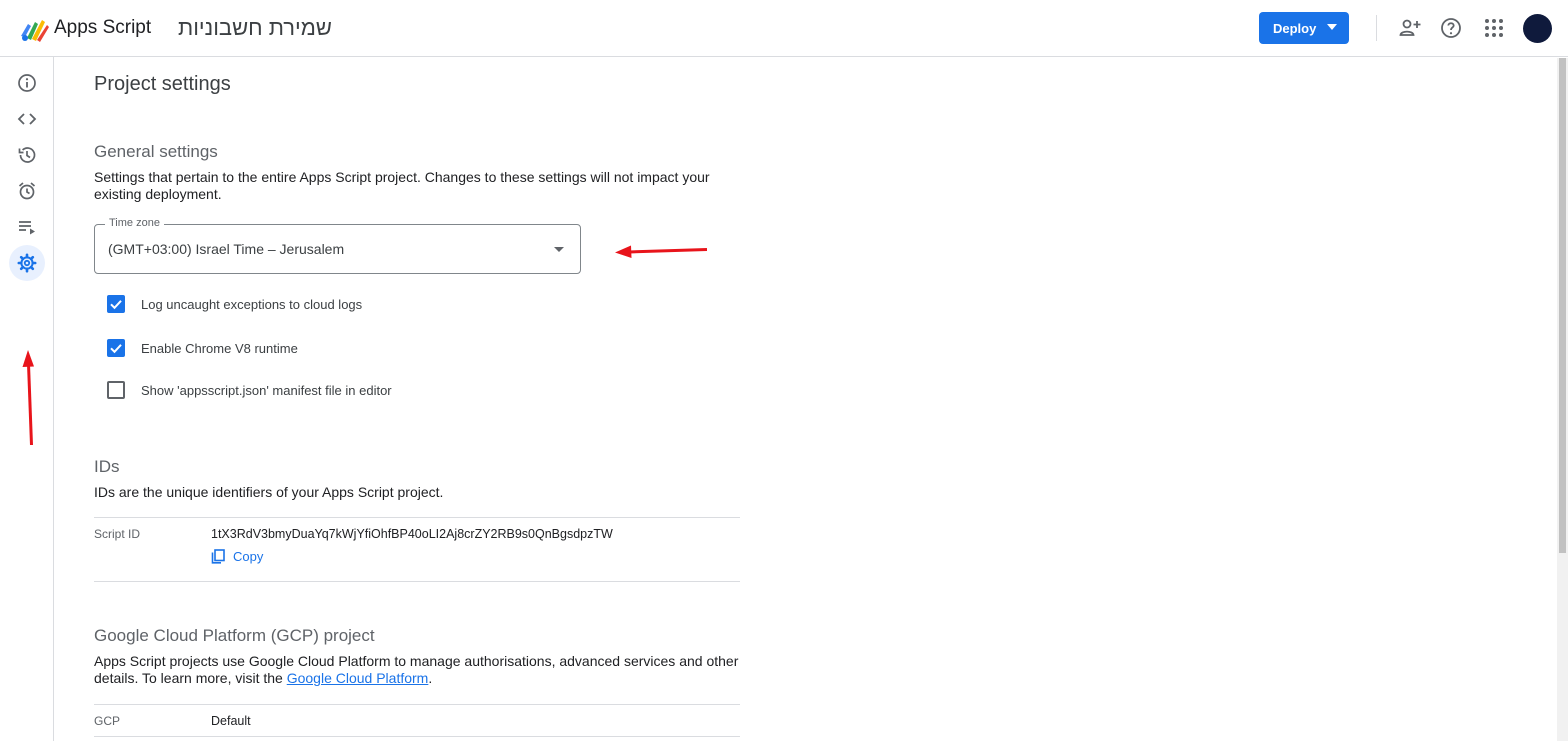  I want to click on annotation-arrow-up, so click(28, 397).